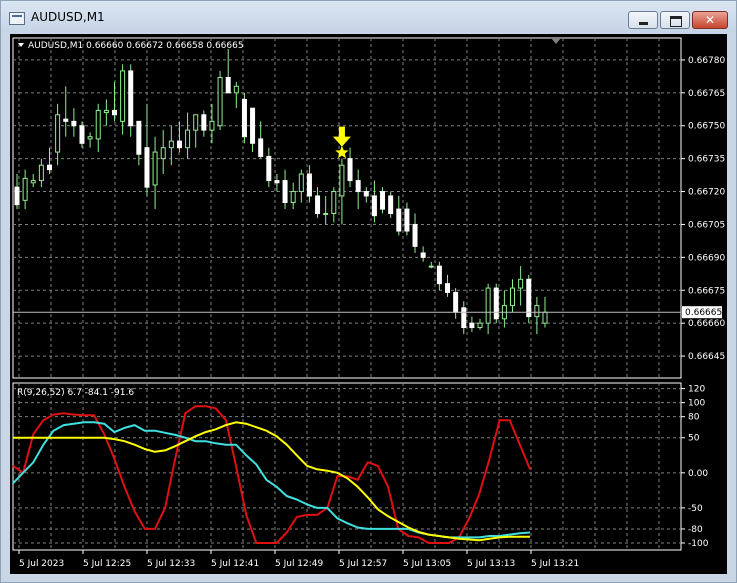 This screenshot has height=583, width=737. I want to click on minimize-button, so click(643, 20).